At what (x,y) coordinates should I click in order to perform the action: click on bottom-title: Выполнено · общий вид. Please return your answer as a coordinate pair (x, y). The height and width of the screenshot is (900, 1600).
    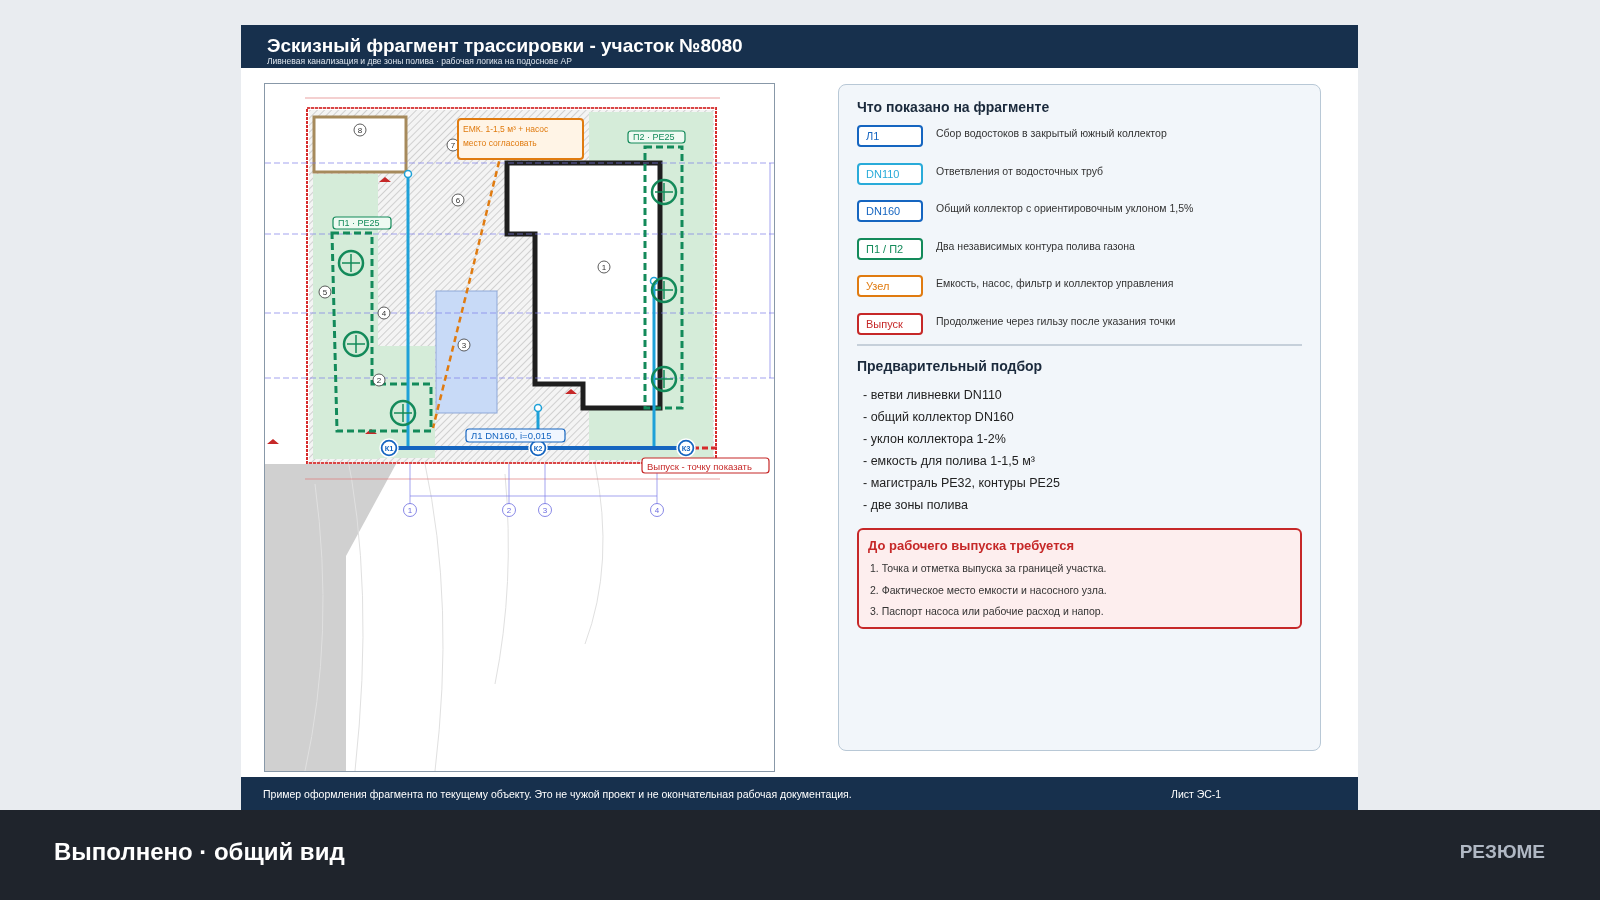
    Looking at the image, I should click on (199, 852).